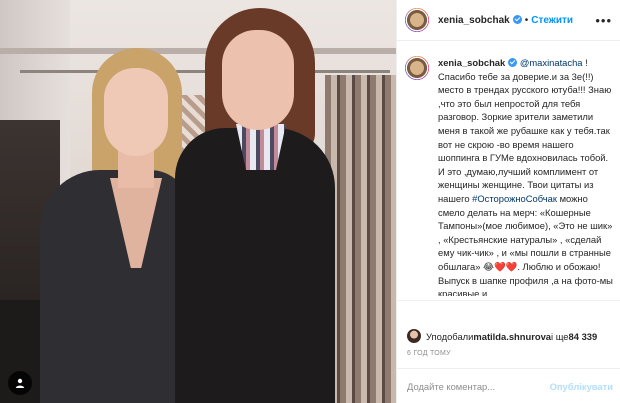  I want to click on likes-prefix: Уподобали, so click(450, 336).